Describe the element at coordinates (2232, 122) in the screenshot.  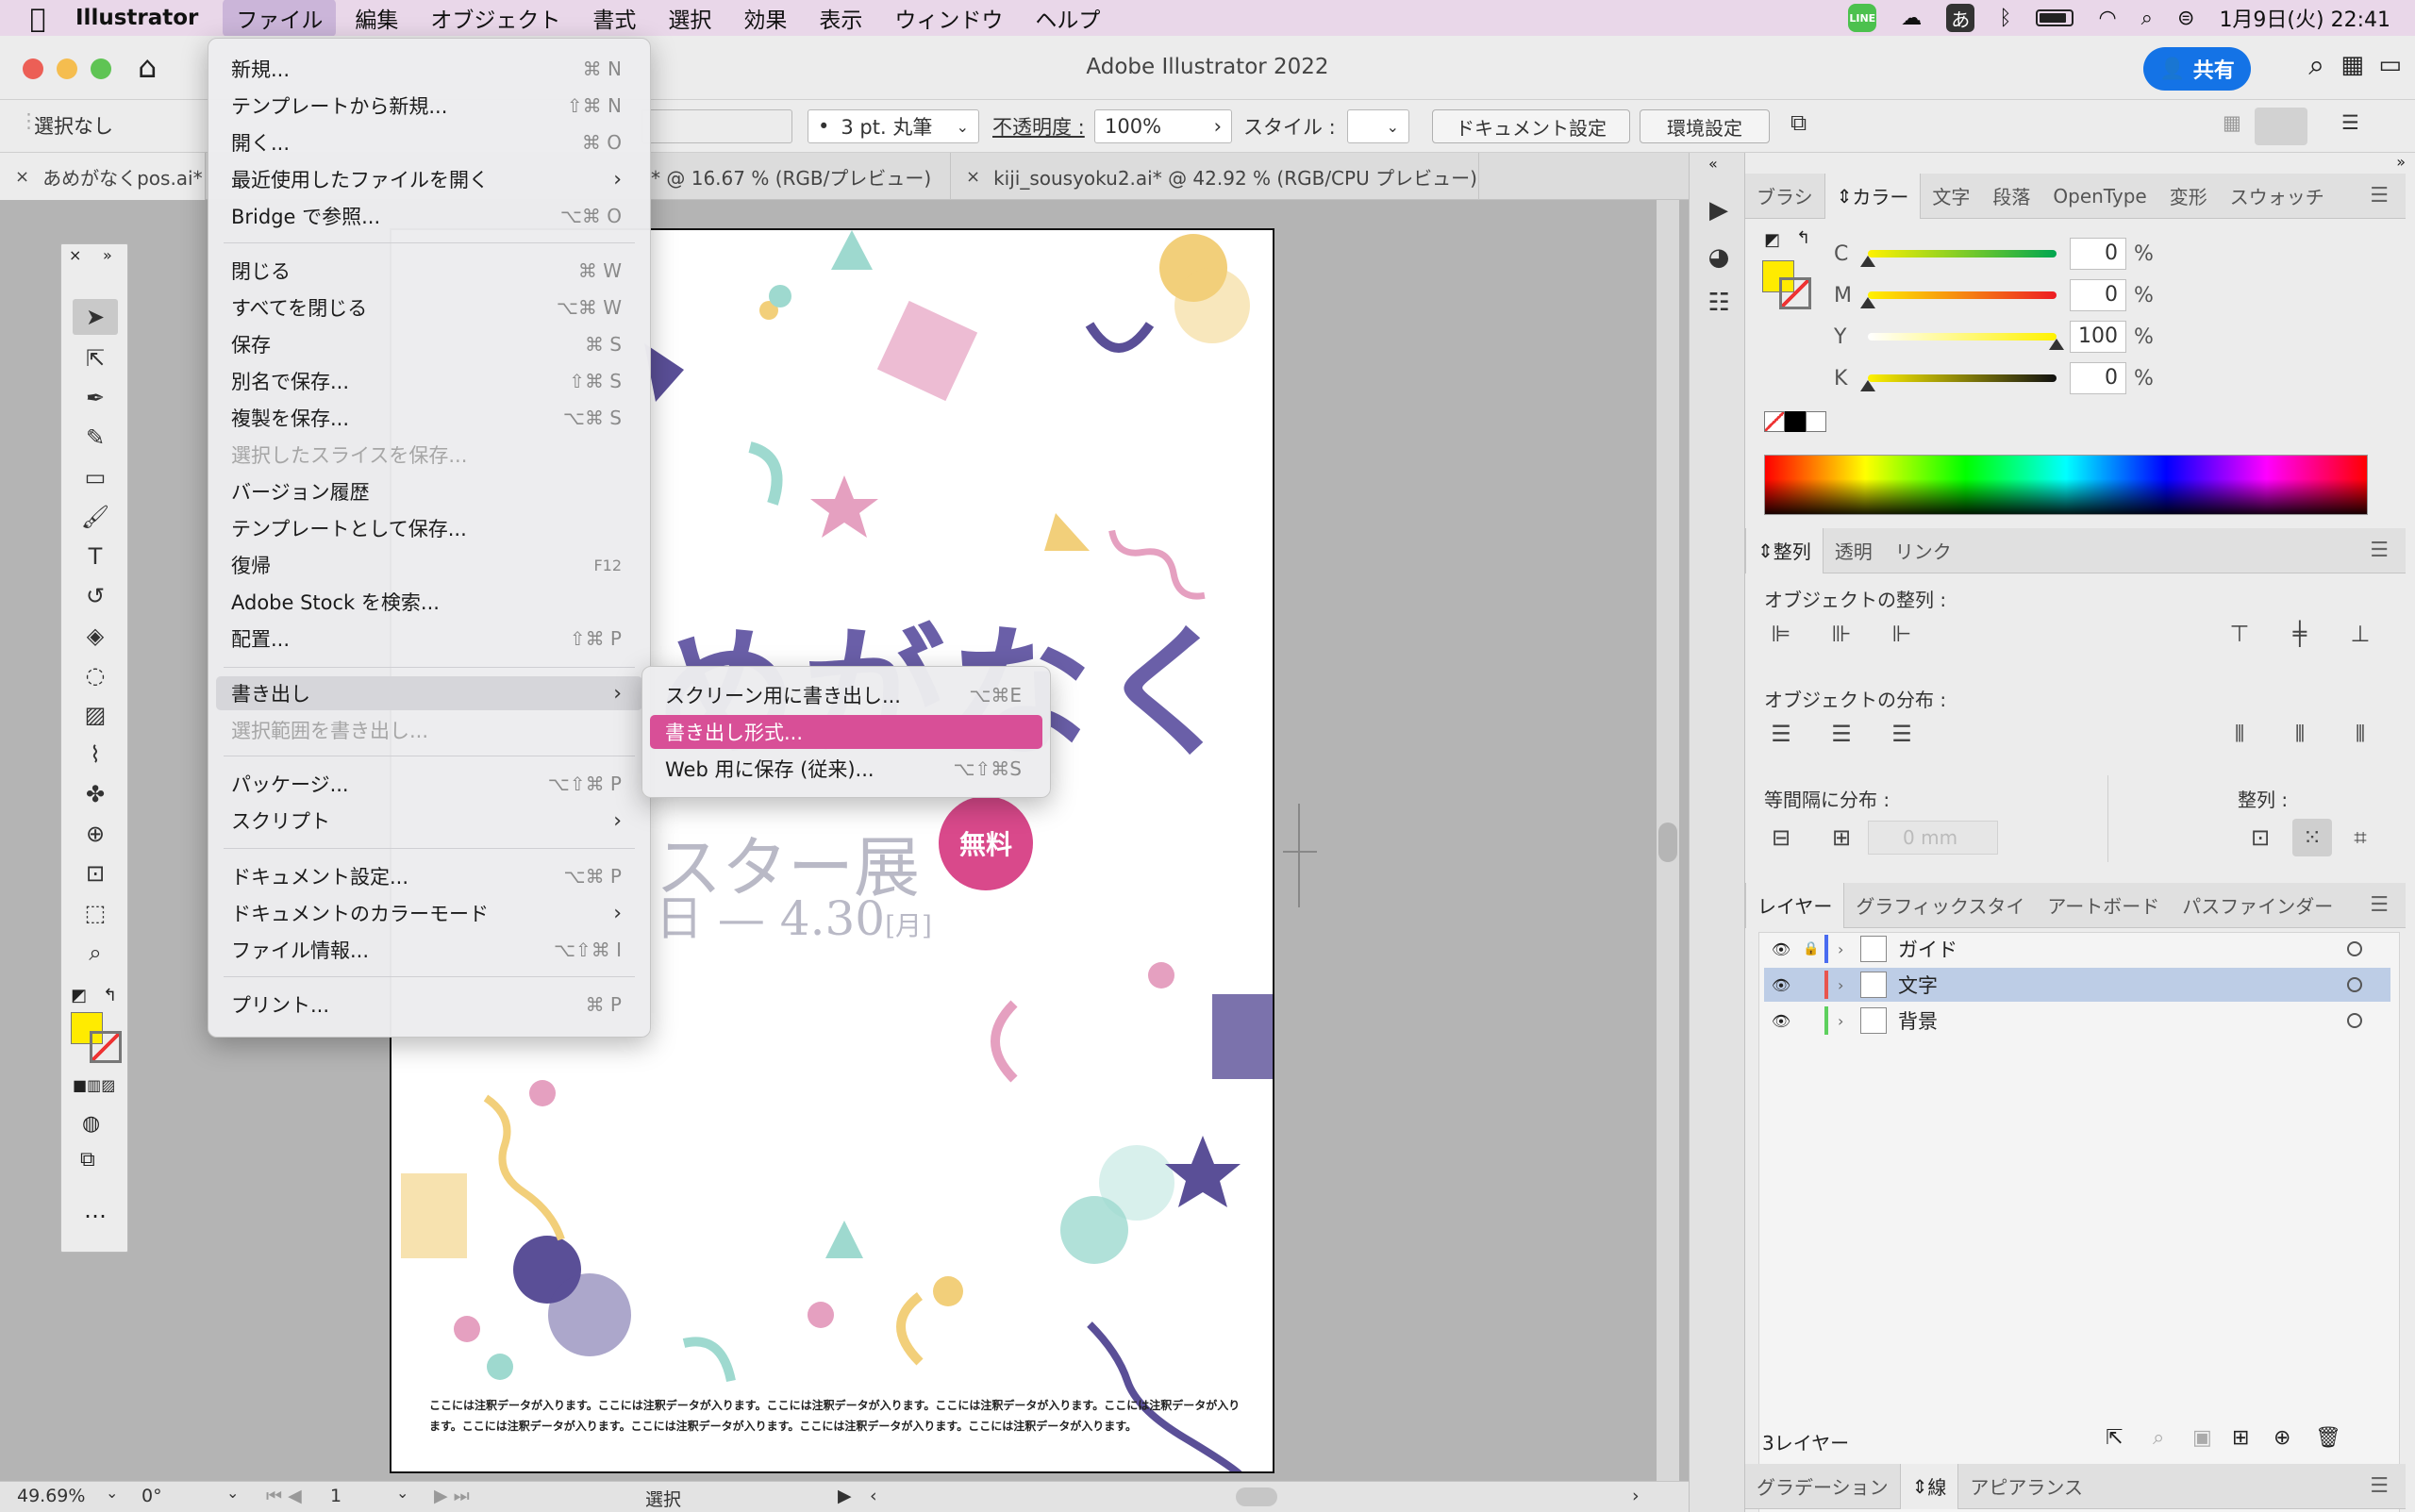
I see `isolate-icon: ▦` at that location.